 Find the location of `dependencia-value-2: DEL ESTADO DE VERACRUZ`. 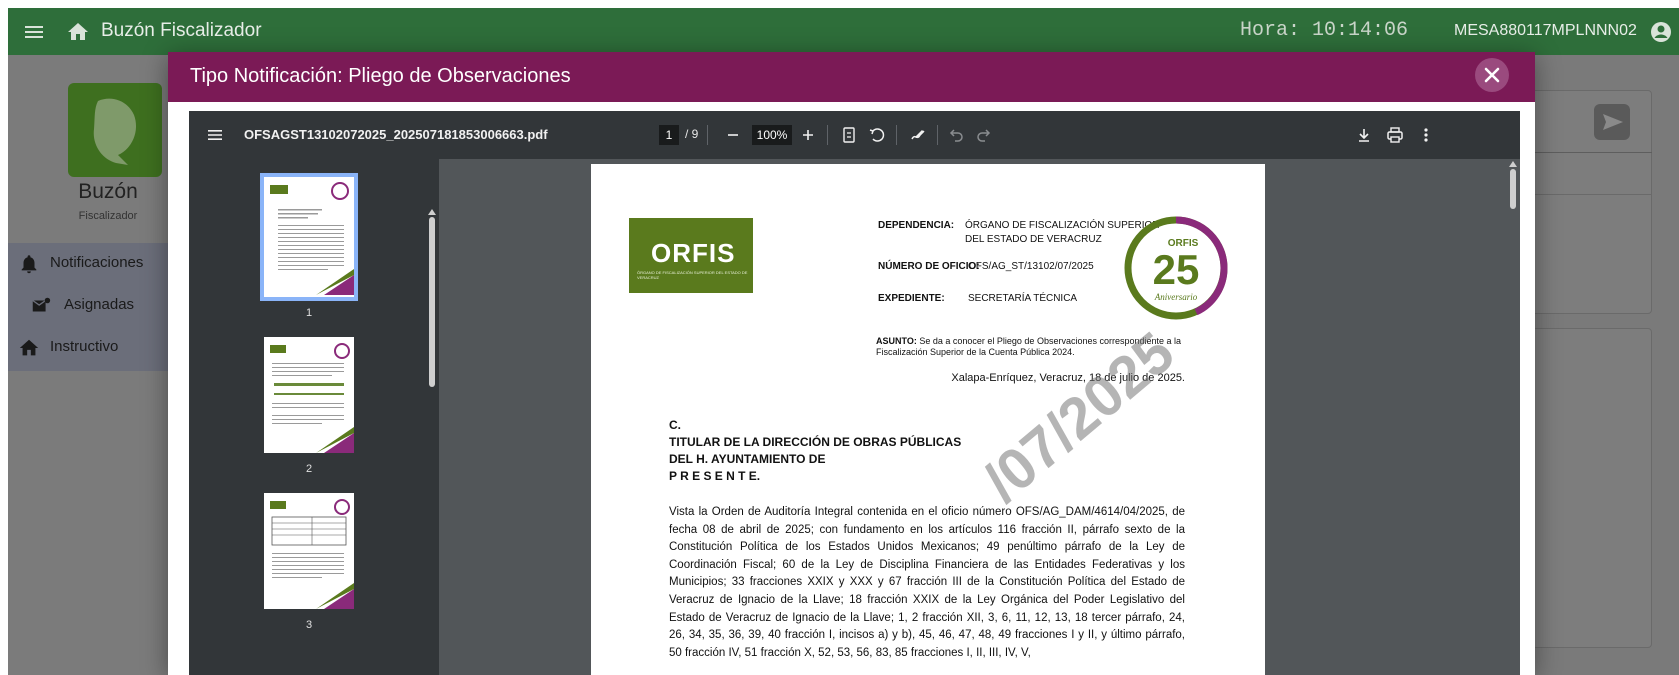

dependencia-value-2: DEL ESTADO DE VERACRUZ is located at coordinates (1033, 239).